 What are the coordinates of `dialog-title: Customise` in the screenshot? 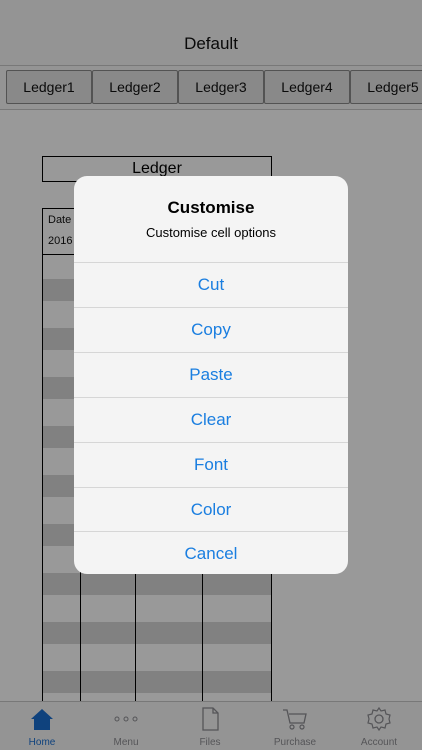 It's located at (211, 207).